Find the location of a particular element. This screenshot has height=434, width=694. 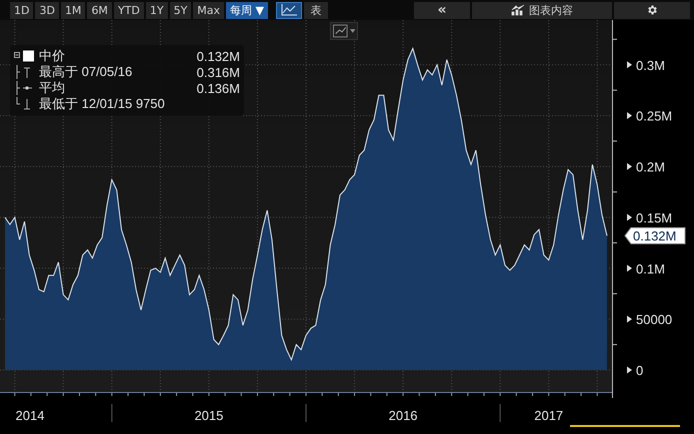

settings-icon is located at coordinates (652, 10).